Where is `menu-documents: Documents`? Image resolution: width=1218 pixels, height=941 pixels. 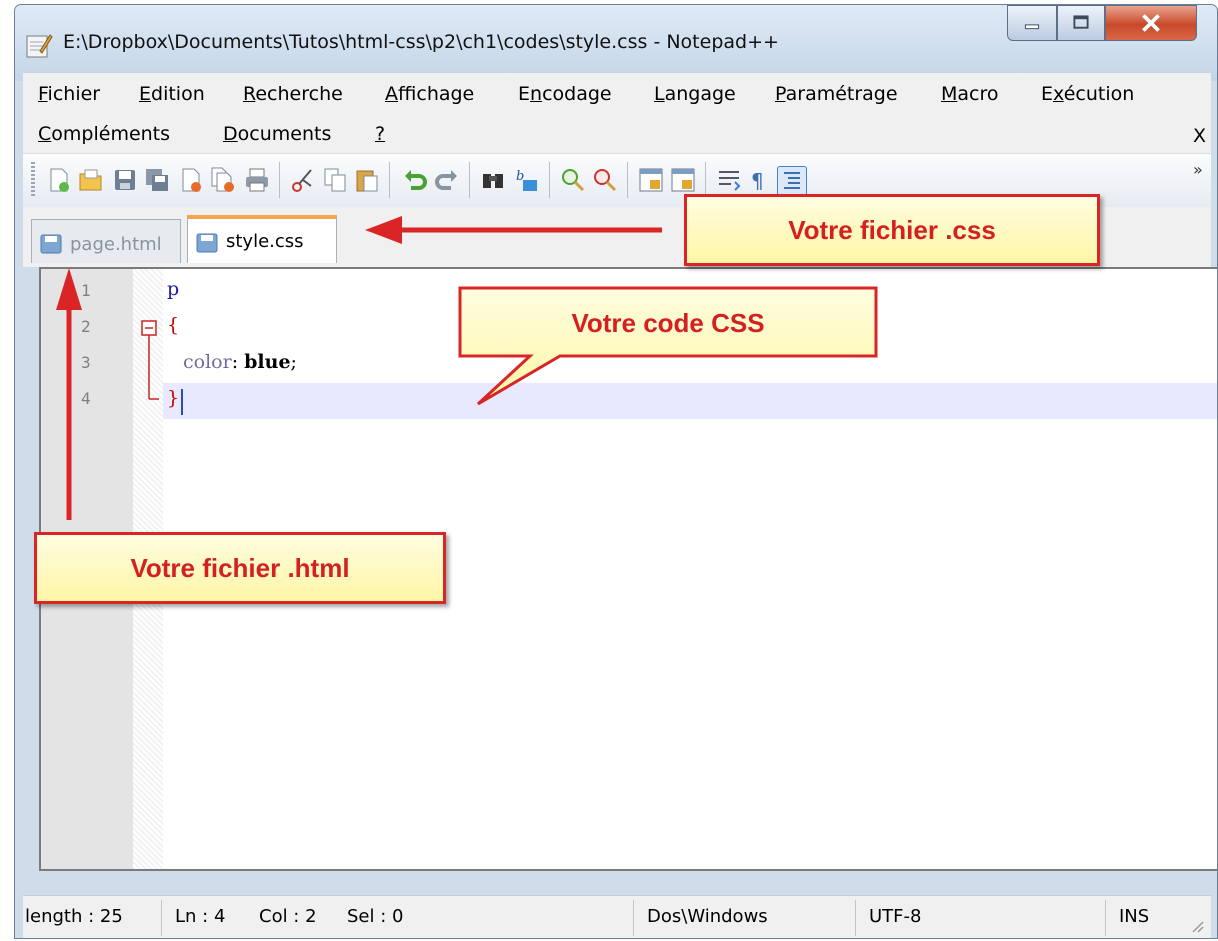 menu-documents: Documents is located at coordinates (277, 134).